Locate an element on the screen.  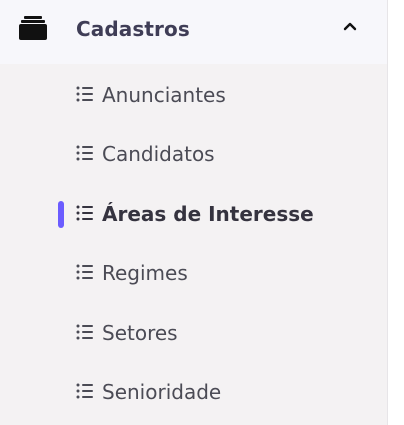
active-item-indicator is located at coordinates (61, 214).